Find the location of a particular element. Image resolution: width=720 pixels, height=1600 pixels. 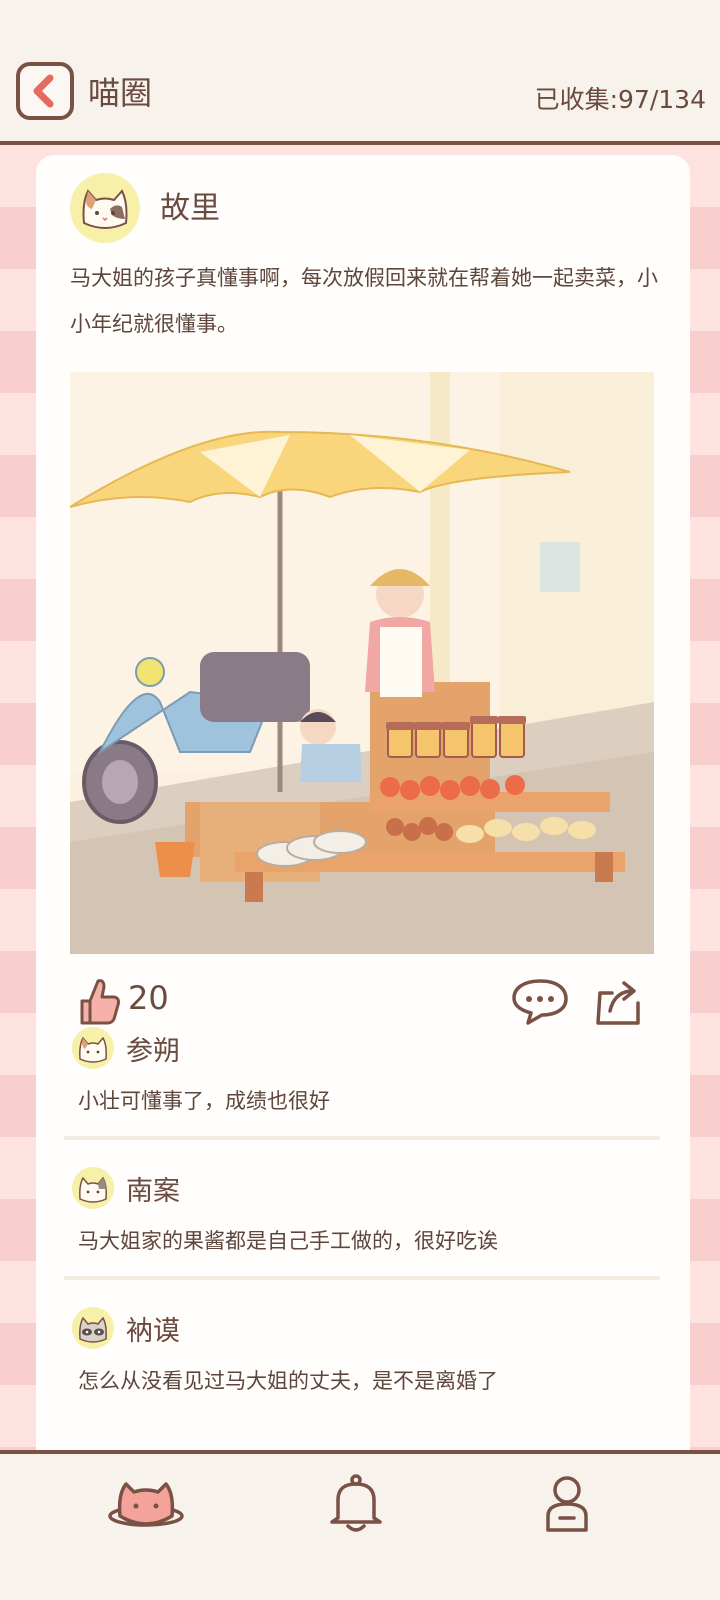

calico-cat-icon is located at coordinates (105, 208).